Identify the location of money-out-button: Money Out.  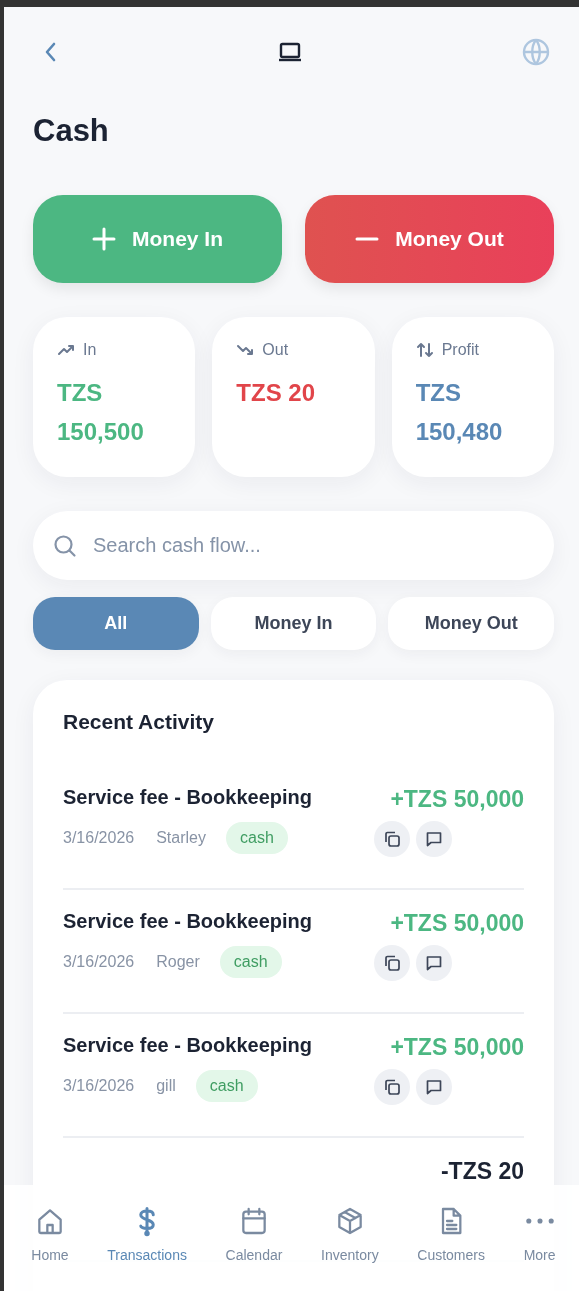
(429, 239).